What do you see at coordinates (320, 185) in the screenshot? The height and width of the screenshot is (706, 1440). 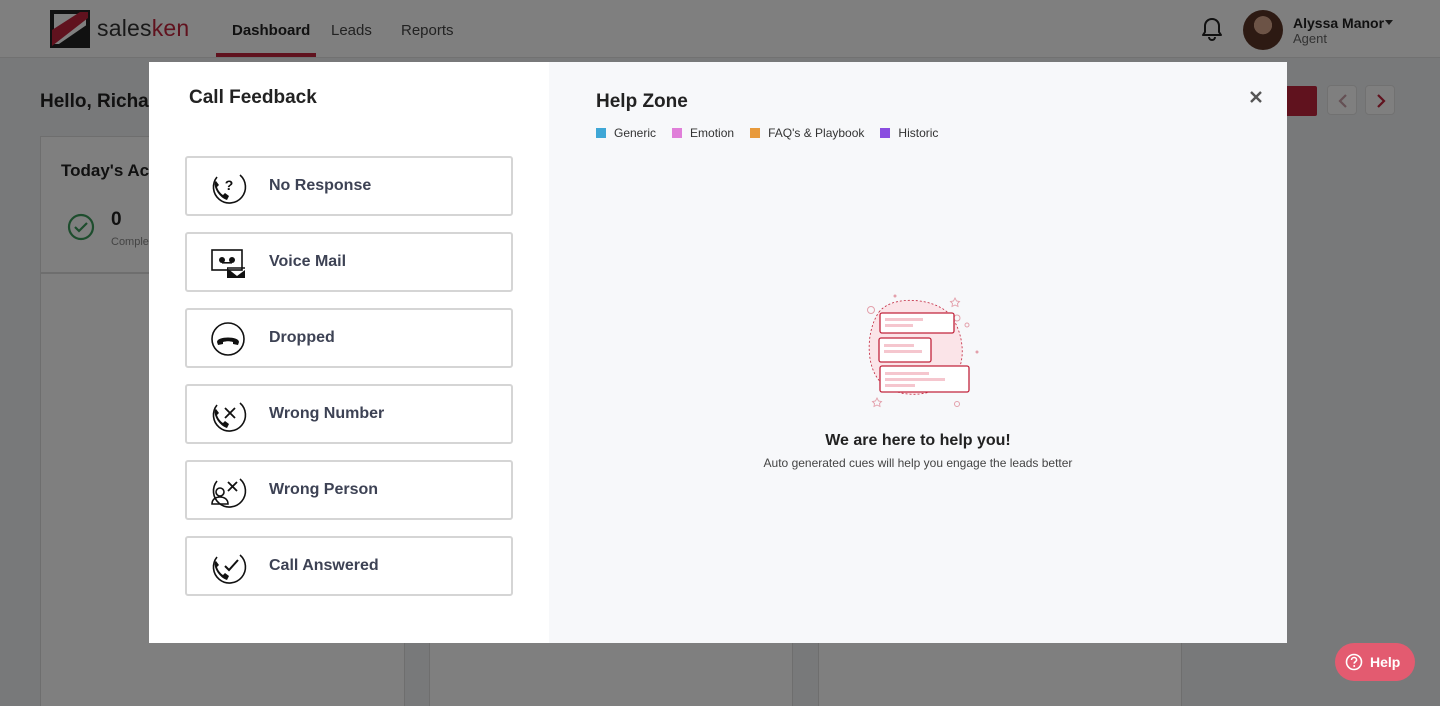 I see `option-label: No Response` at bounding box center [320, 185].